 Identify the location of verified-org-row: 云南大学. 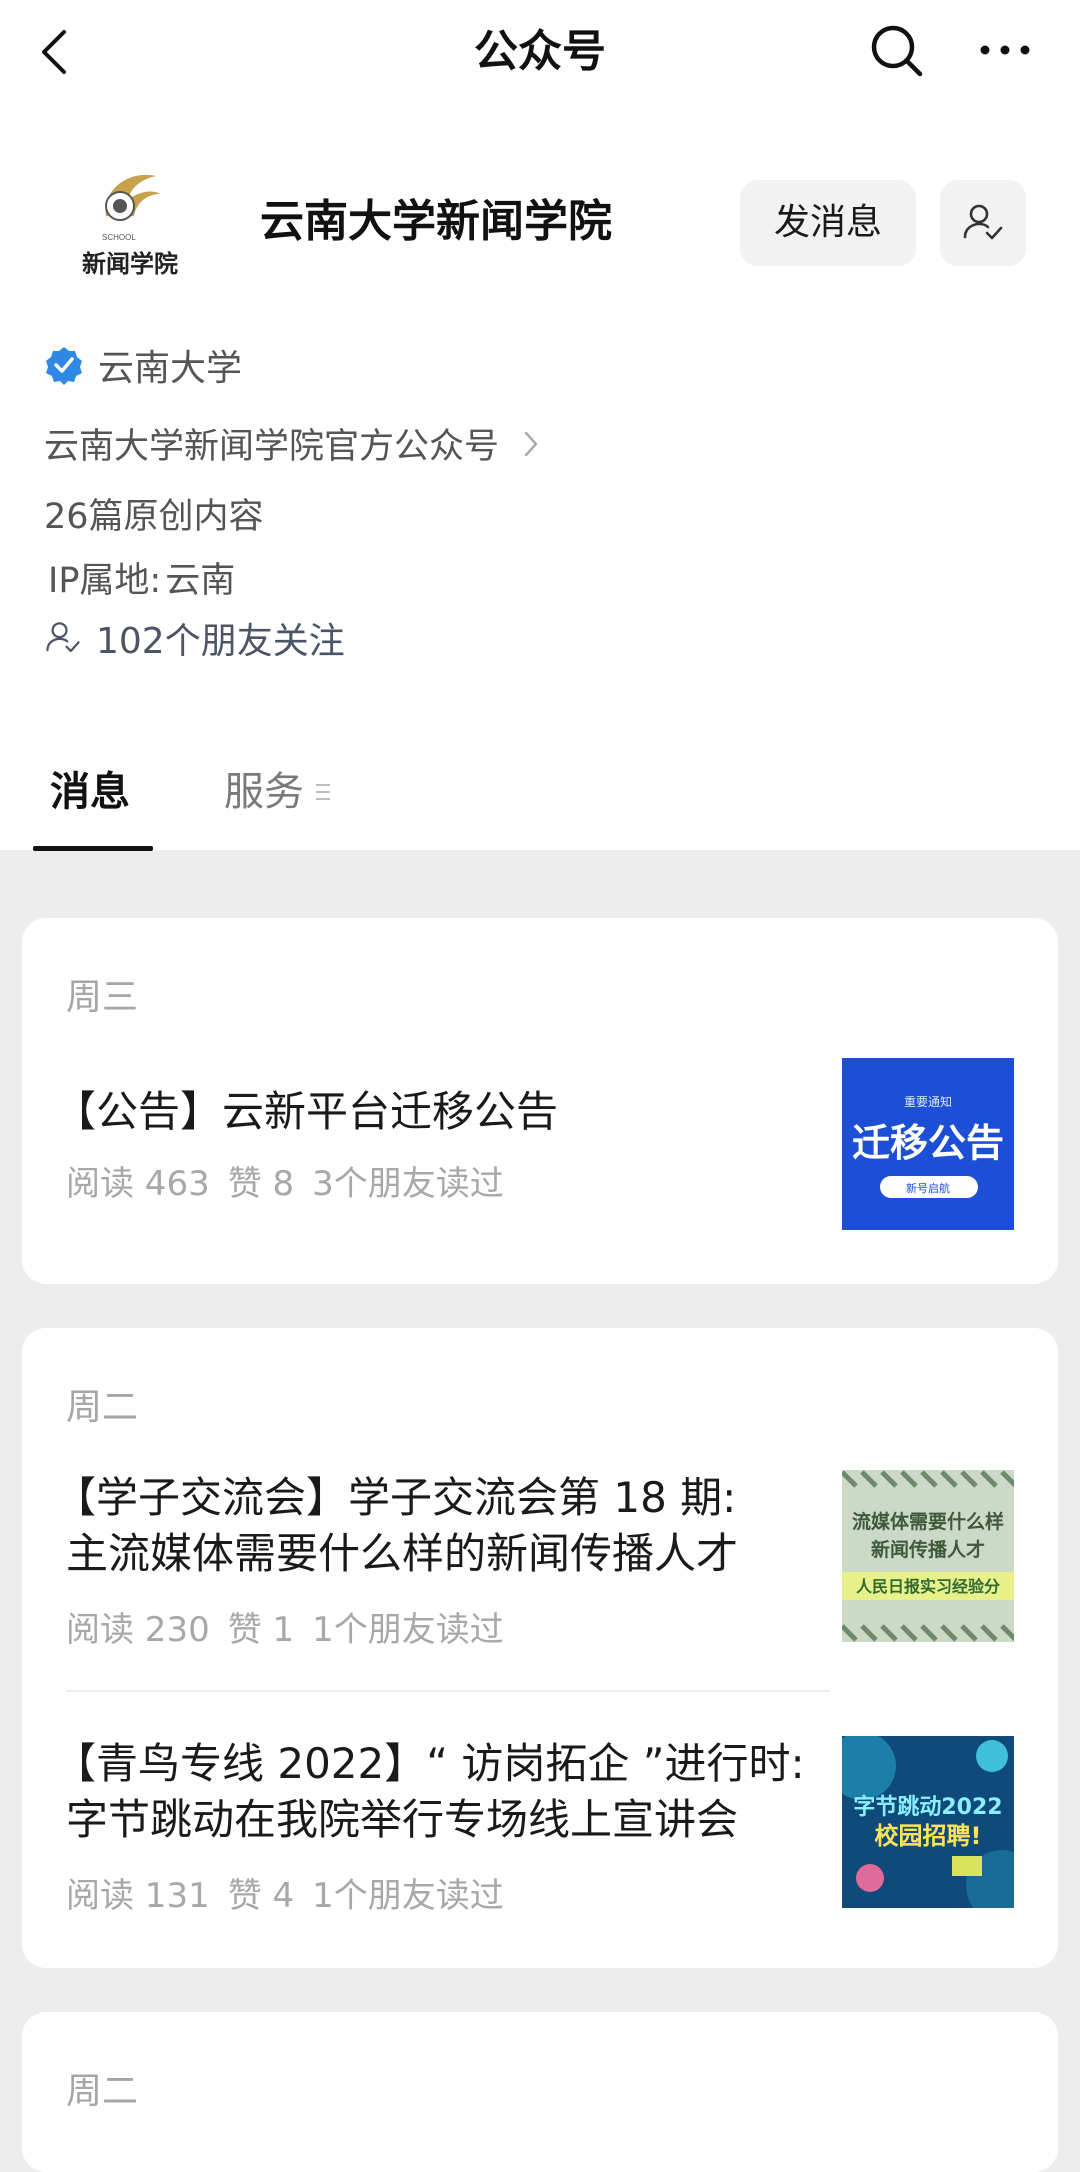
(143, 365).